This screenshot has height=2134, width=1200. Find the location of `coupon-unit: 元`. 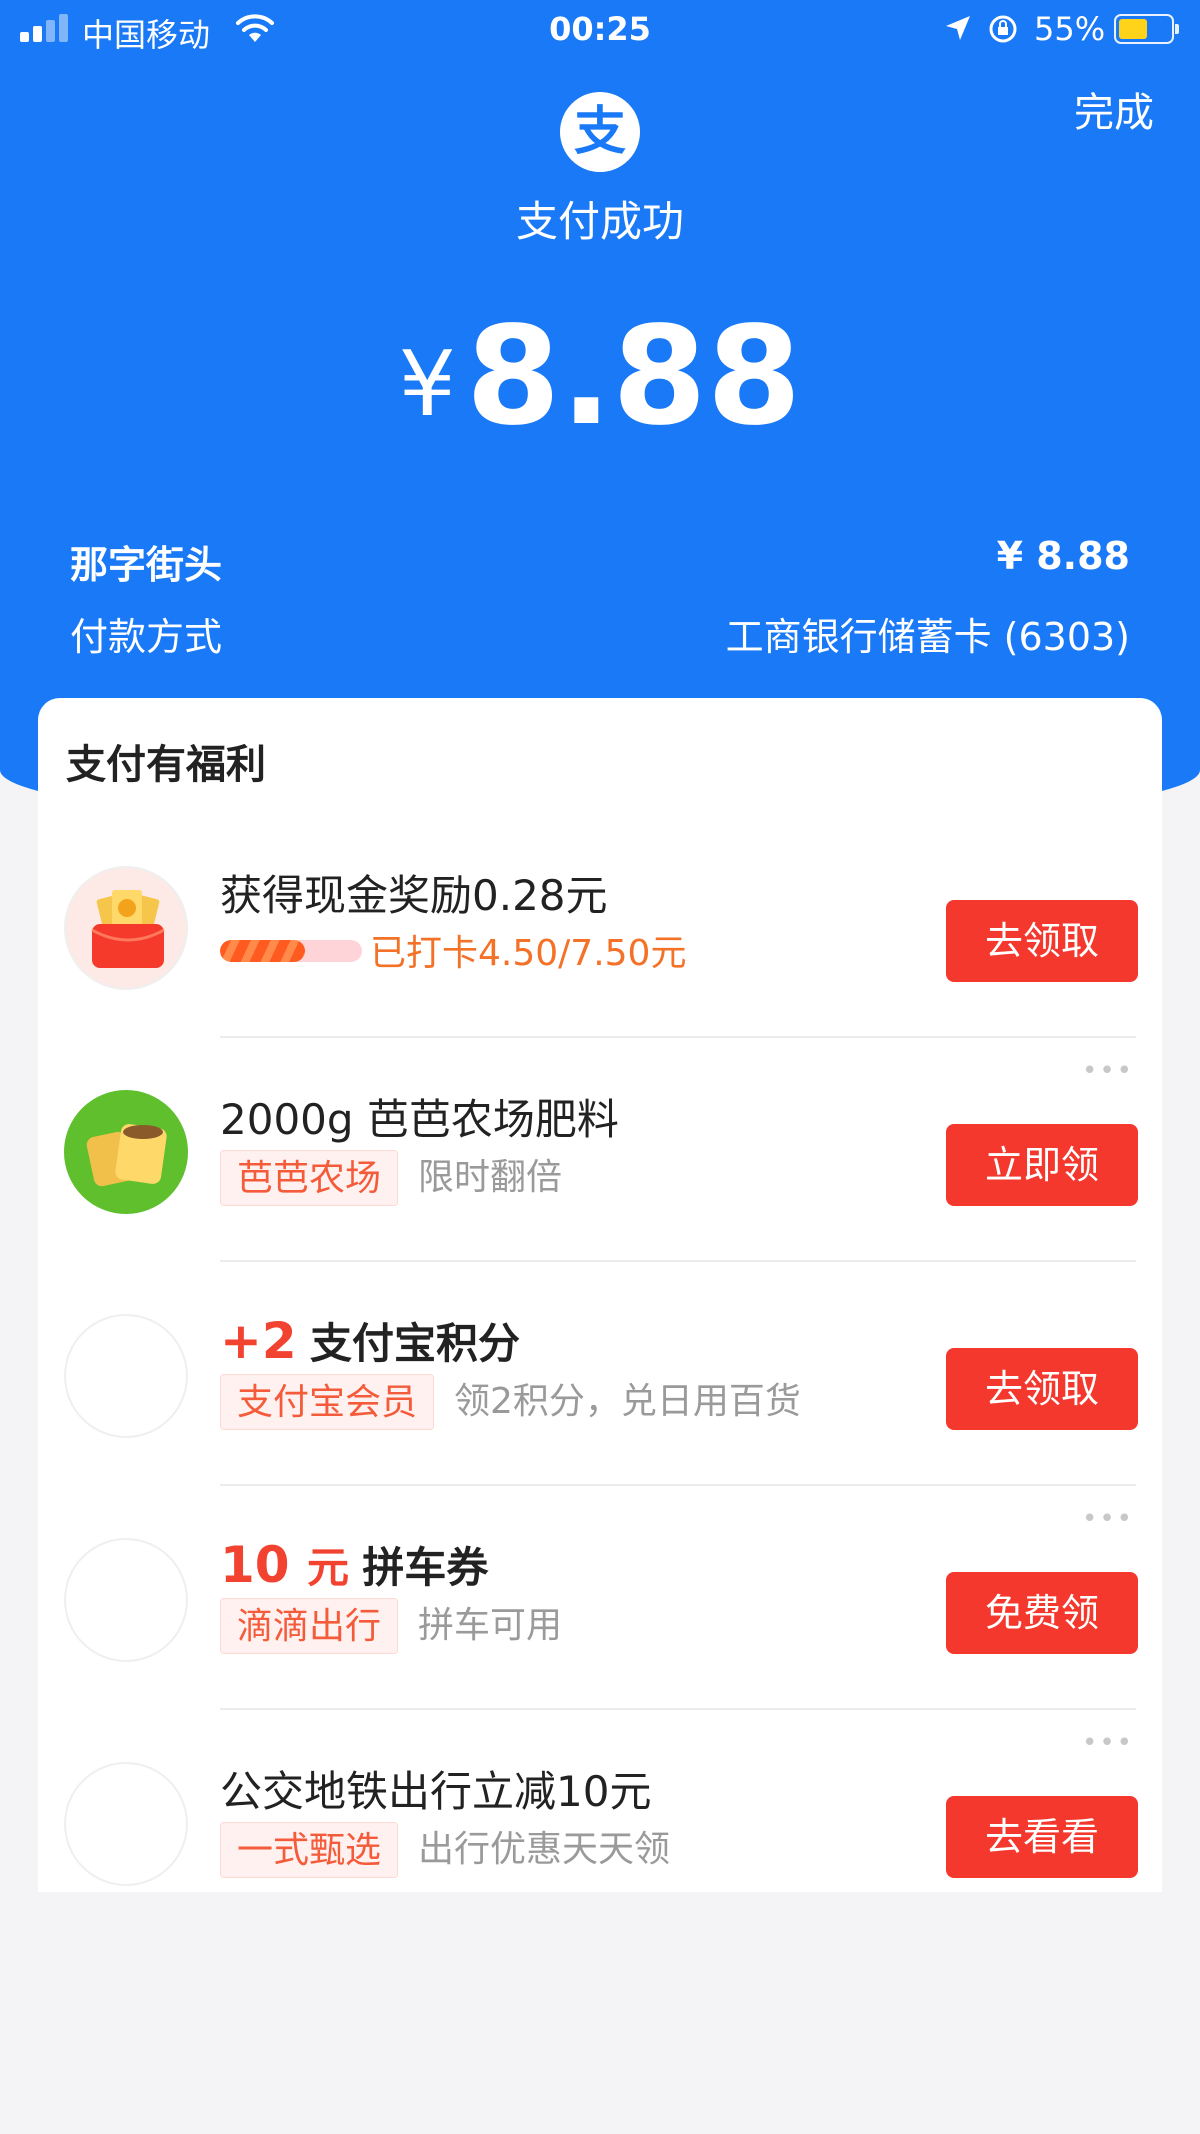

coupon-unit: 元 is located at coordinates (328, 1567).